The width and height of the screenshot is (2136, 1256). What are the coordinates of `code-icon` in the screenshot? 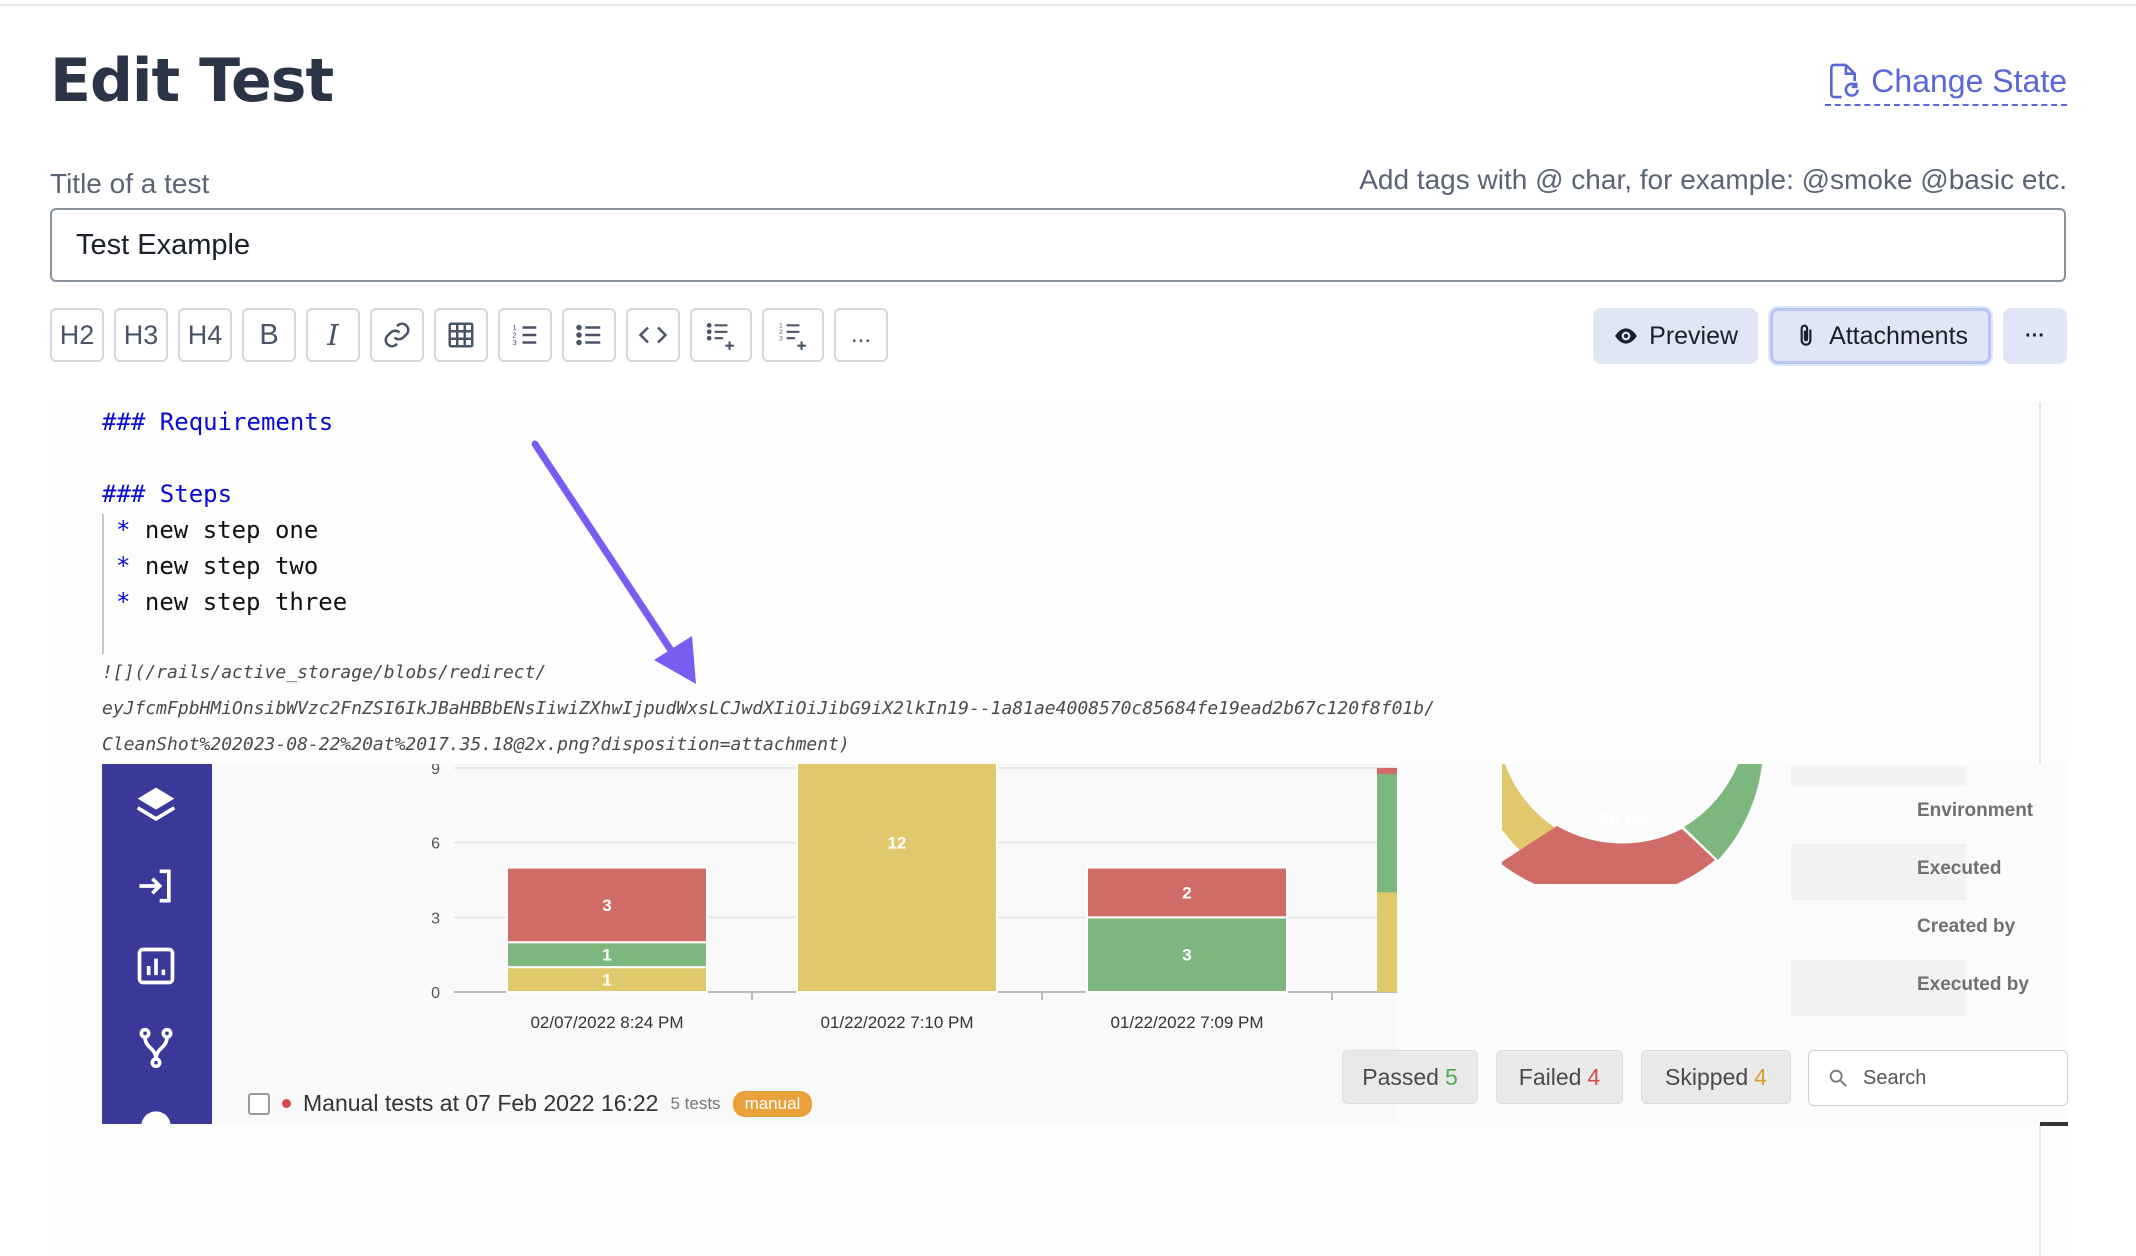 It's located at (653, 335).